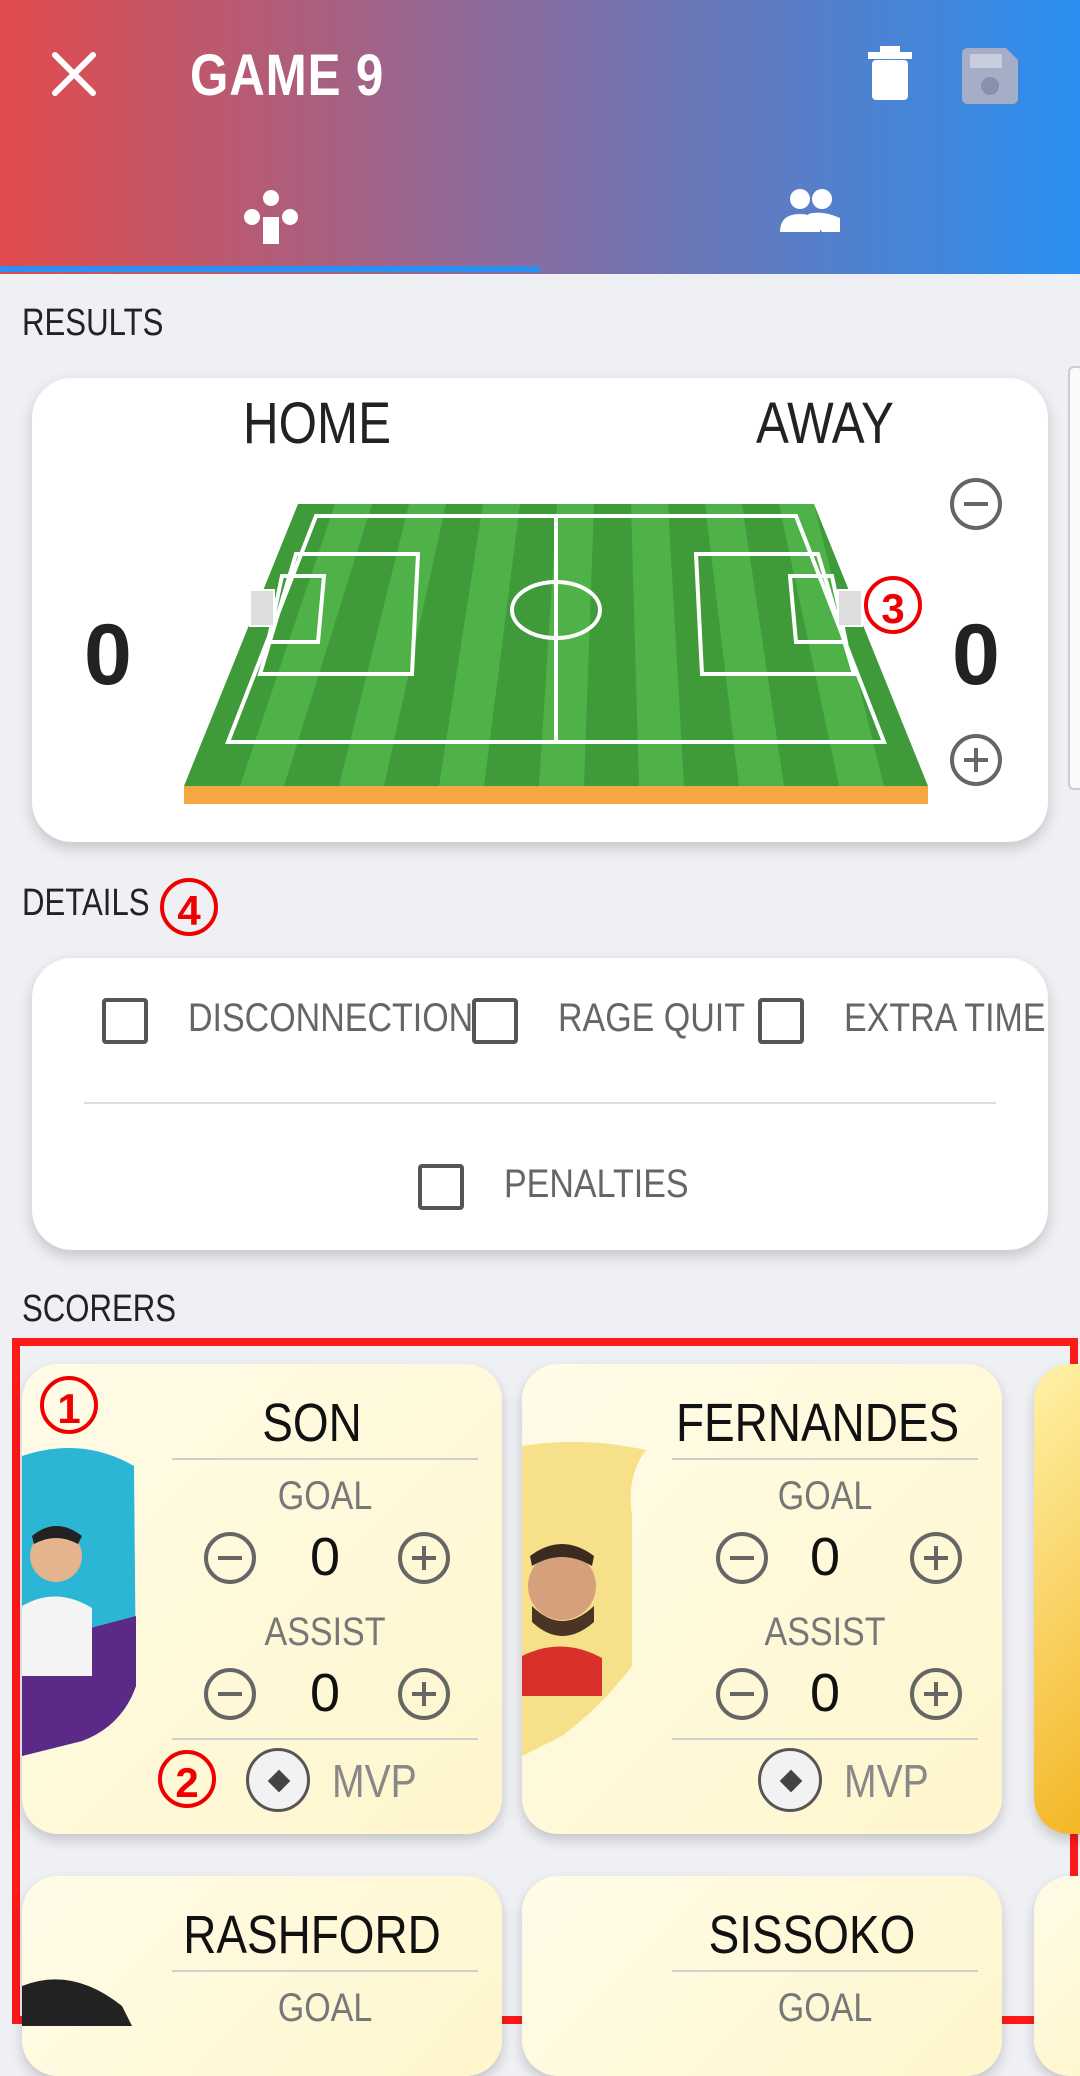  What do you see at coordinates (312, 1935) in the screenshot?
I see `player-name: RASHFORD` at bounding box center [312, 1935].